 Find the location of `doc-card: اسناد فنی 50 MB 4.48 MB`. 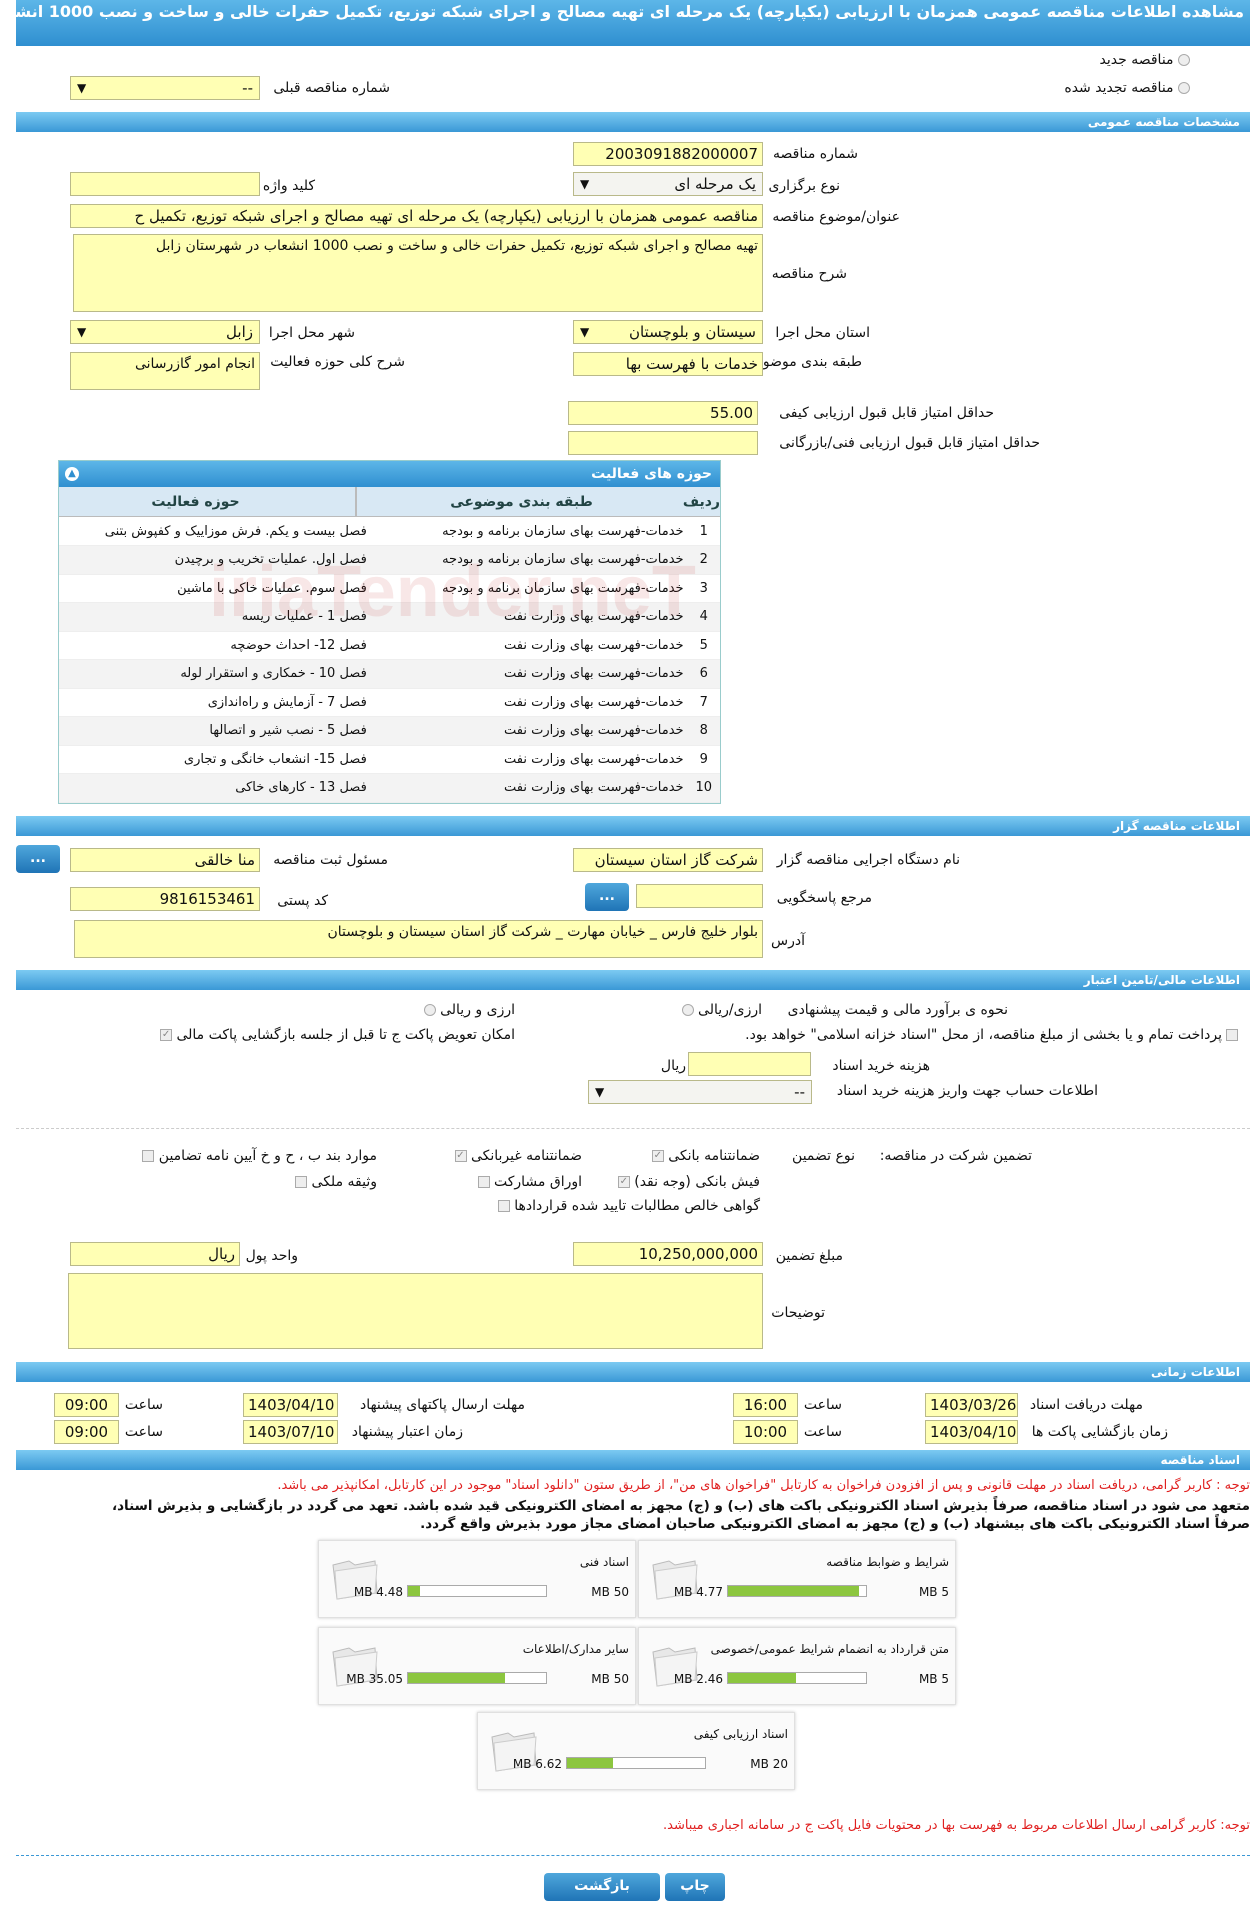

doc-card: اسناد فنی 50 MB 4.48 MB is located at coordinates (477, 1579).